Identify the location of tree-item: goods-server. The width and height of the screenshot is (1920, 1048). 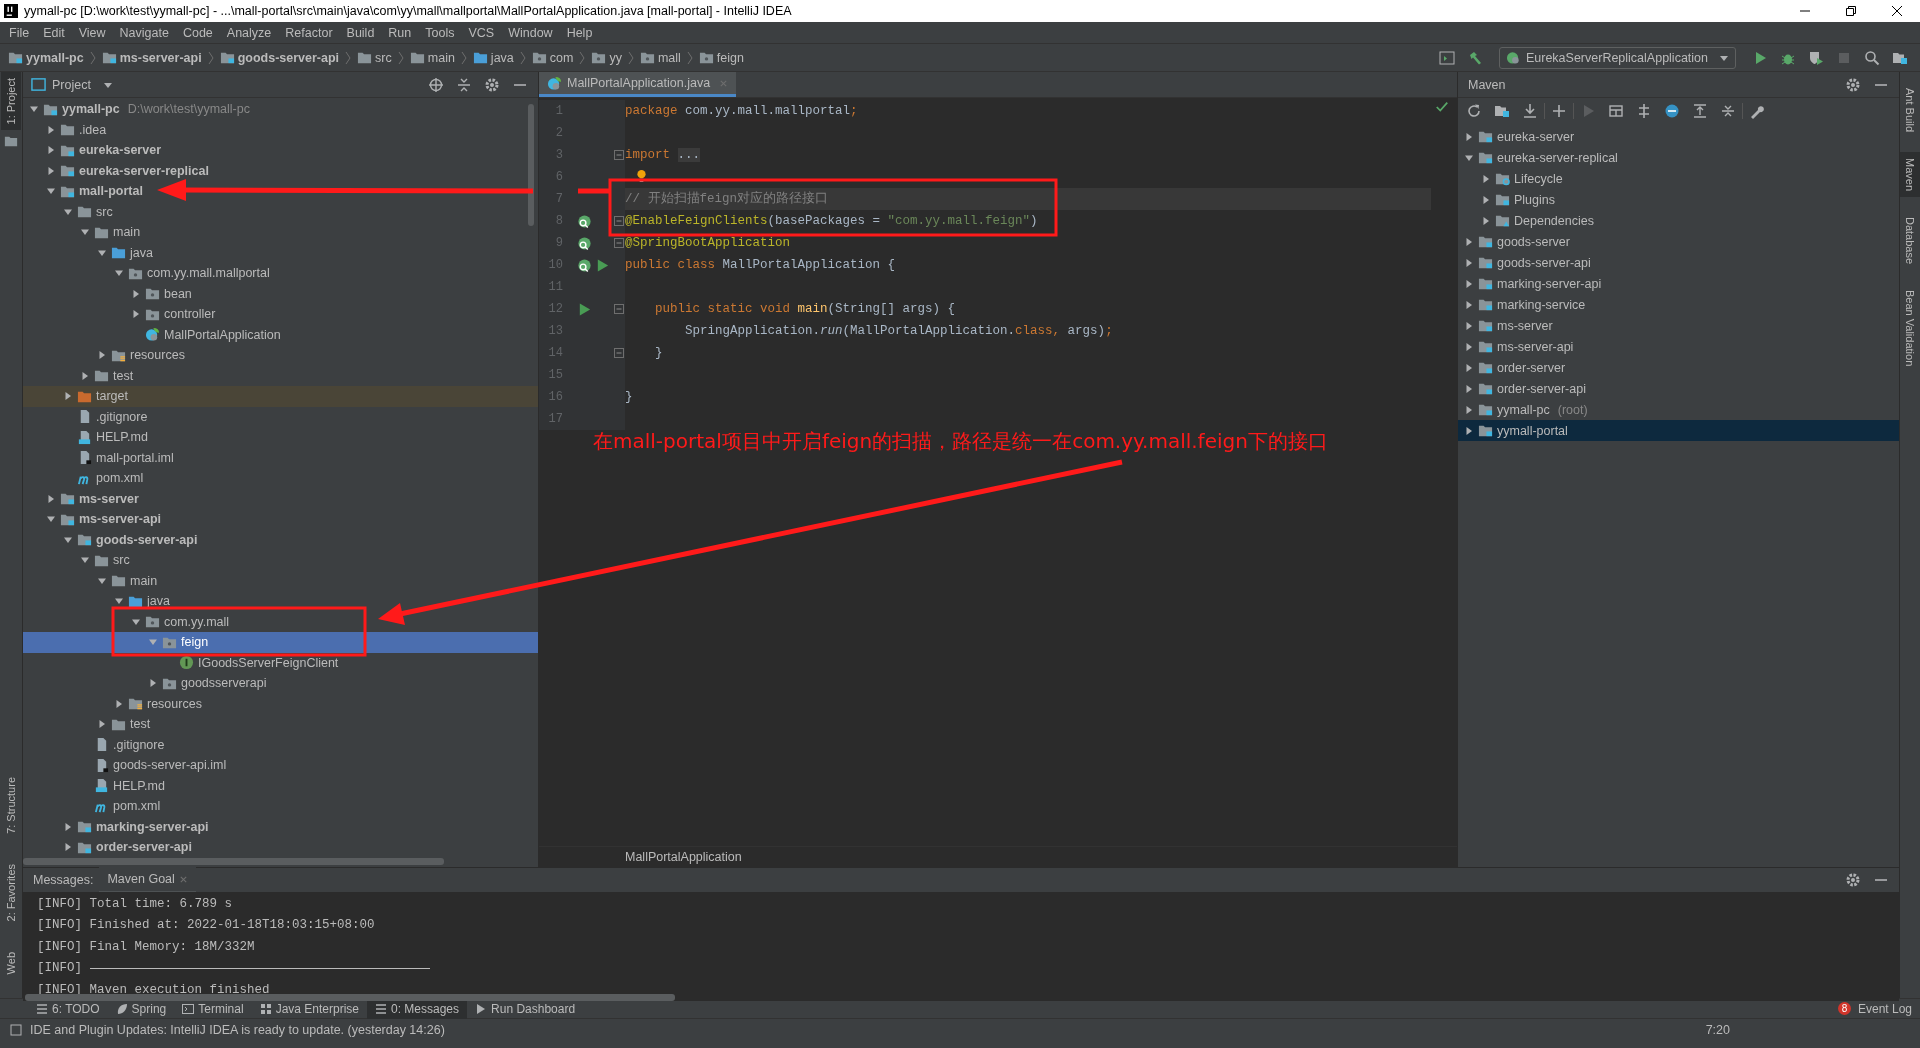
(1678, 241).